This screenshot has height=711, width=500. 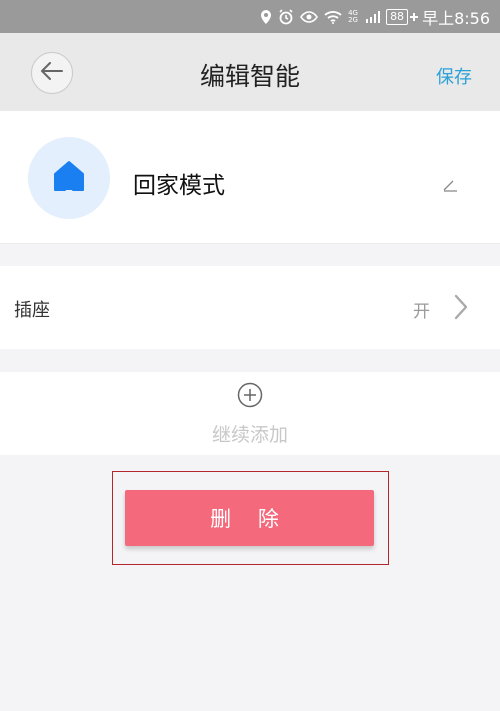 What do you see at coordinates (249, 76) in the screenshot?
I see `page-title: 编辑智能` at bounding box center [249, 76].